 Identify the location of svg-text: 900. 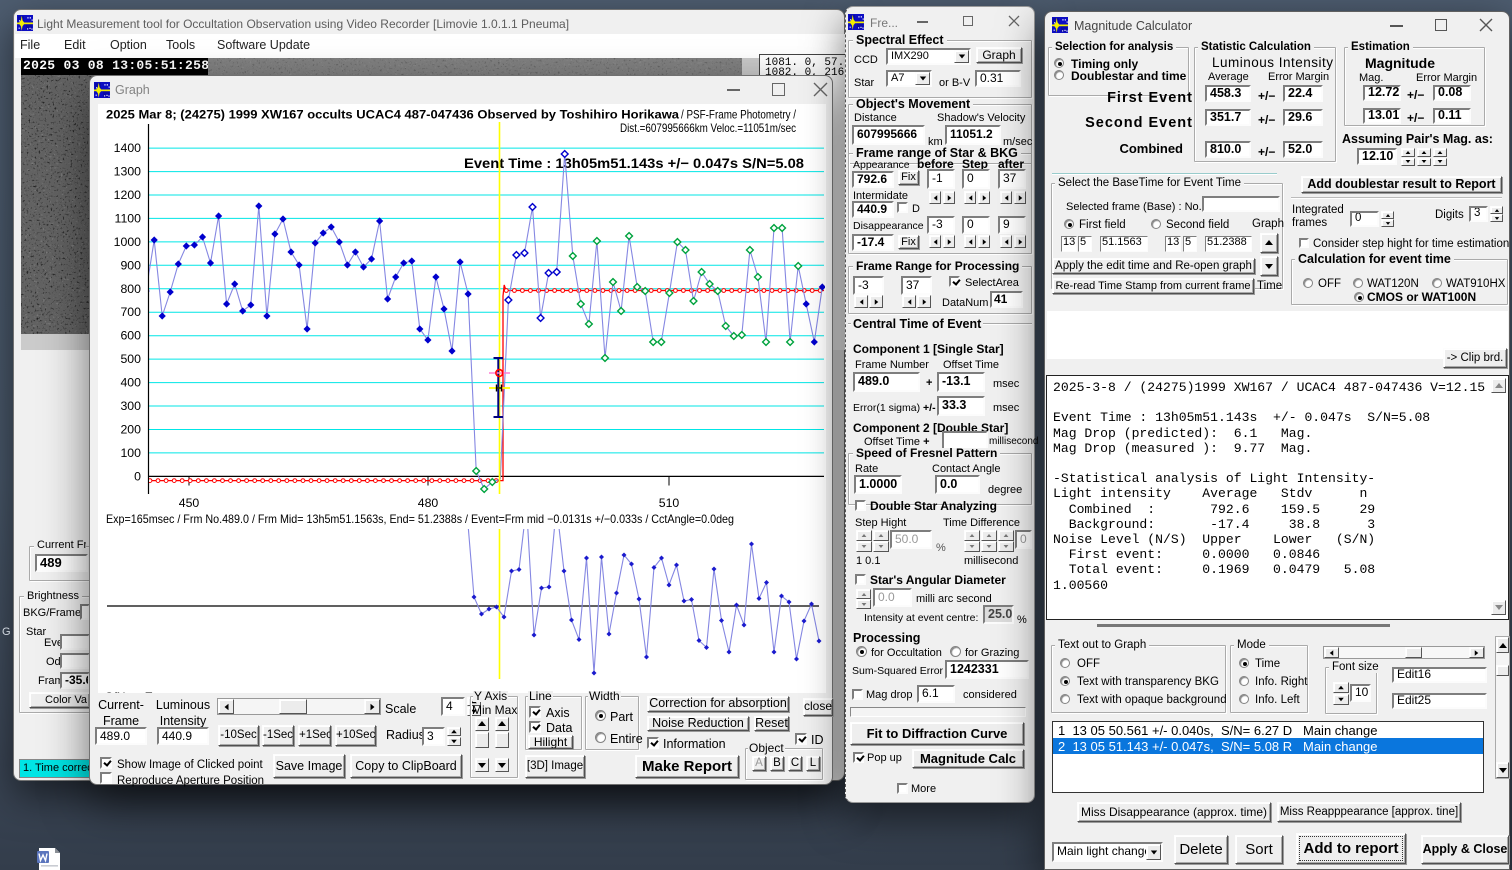
(130, 265).